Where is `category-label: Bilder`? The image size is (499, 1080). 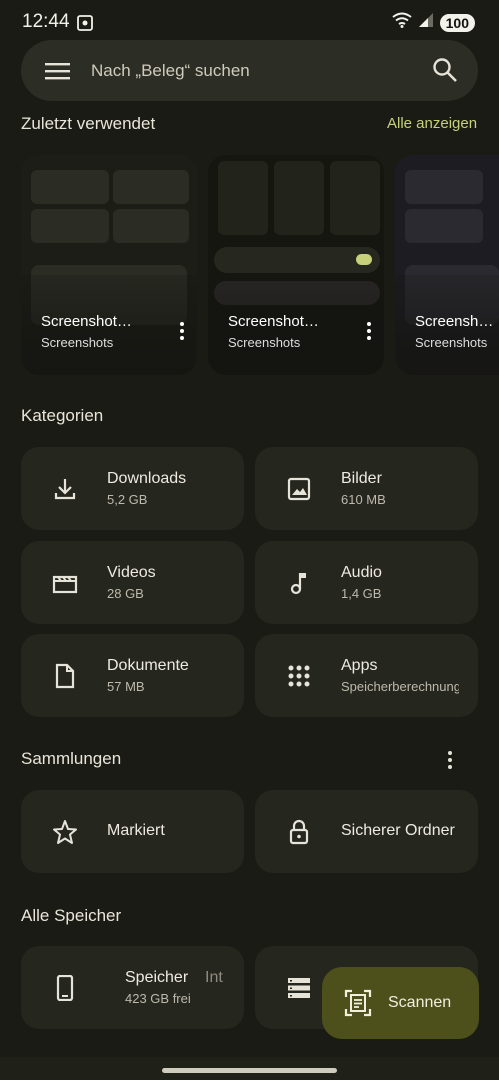 category-label: Bilder is located at coordinates (361, 478).